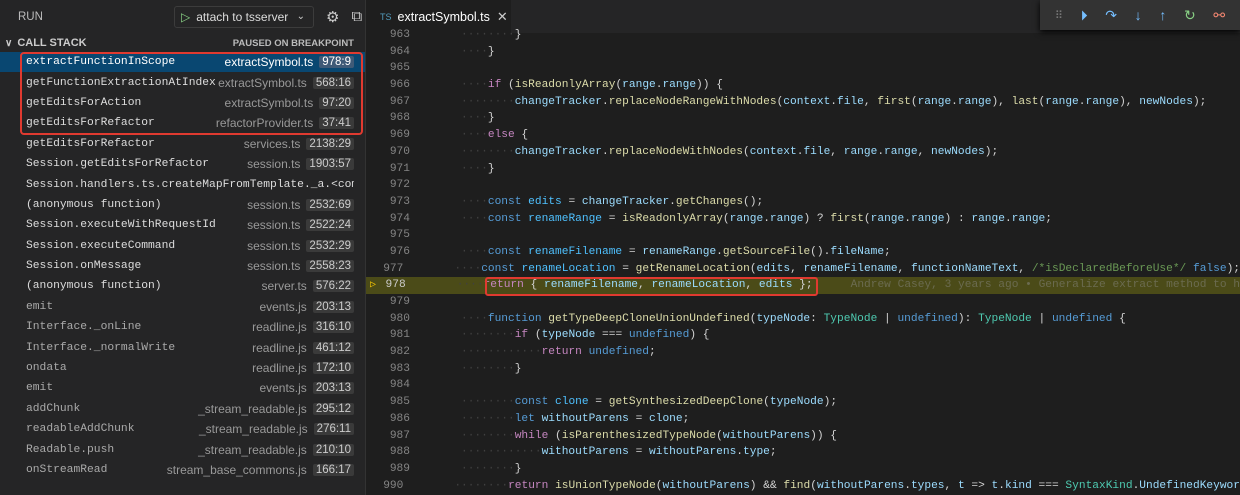  I want to click on code-token: file, so click(850, 101).